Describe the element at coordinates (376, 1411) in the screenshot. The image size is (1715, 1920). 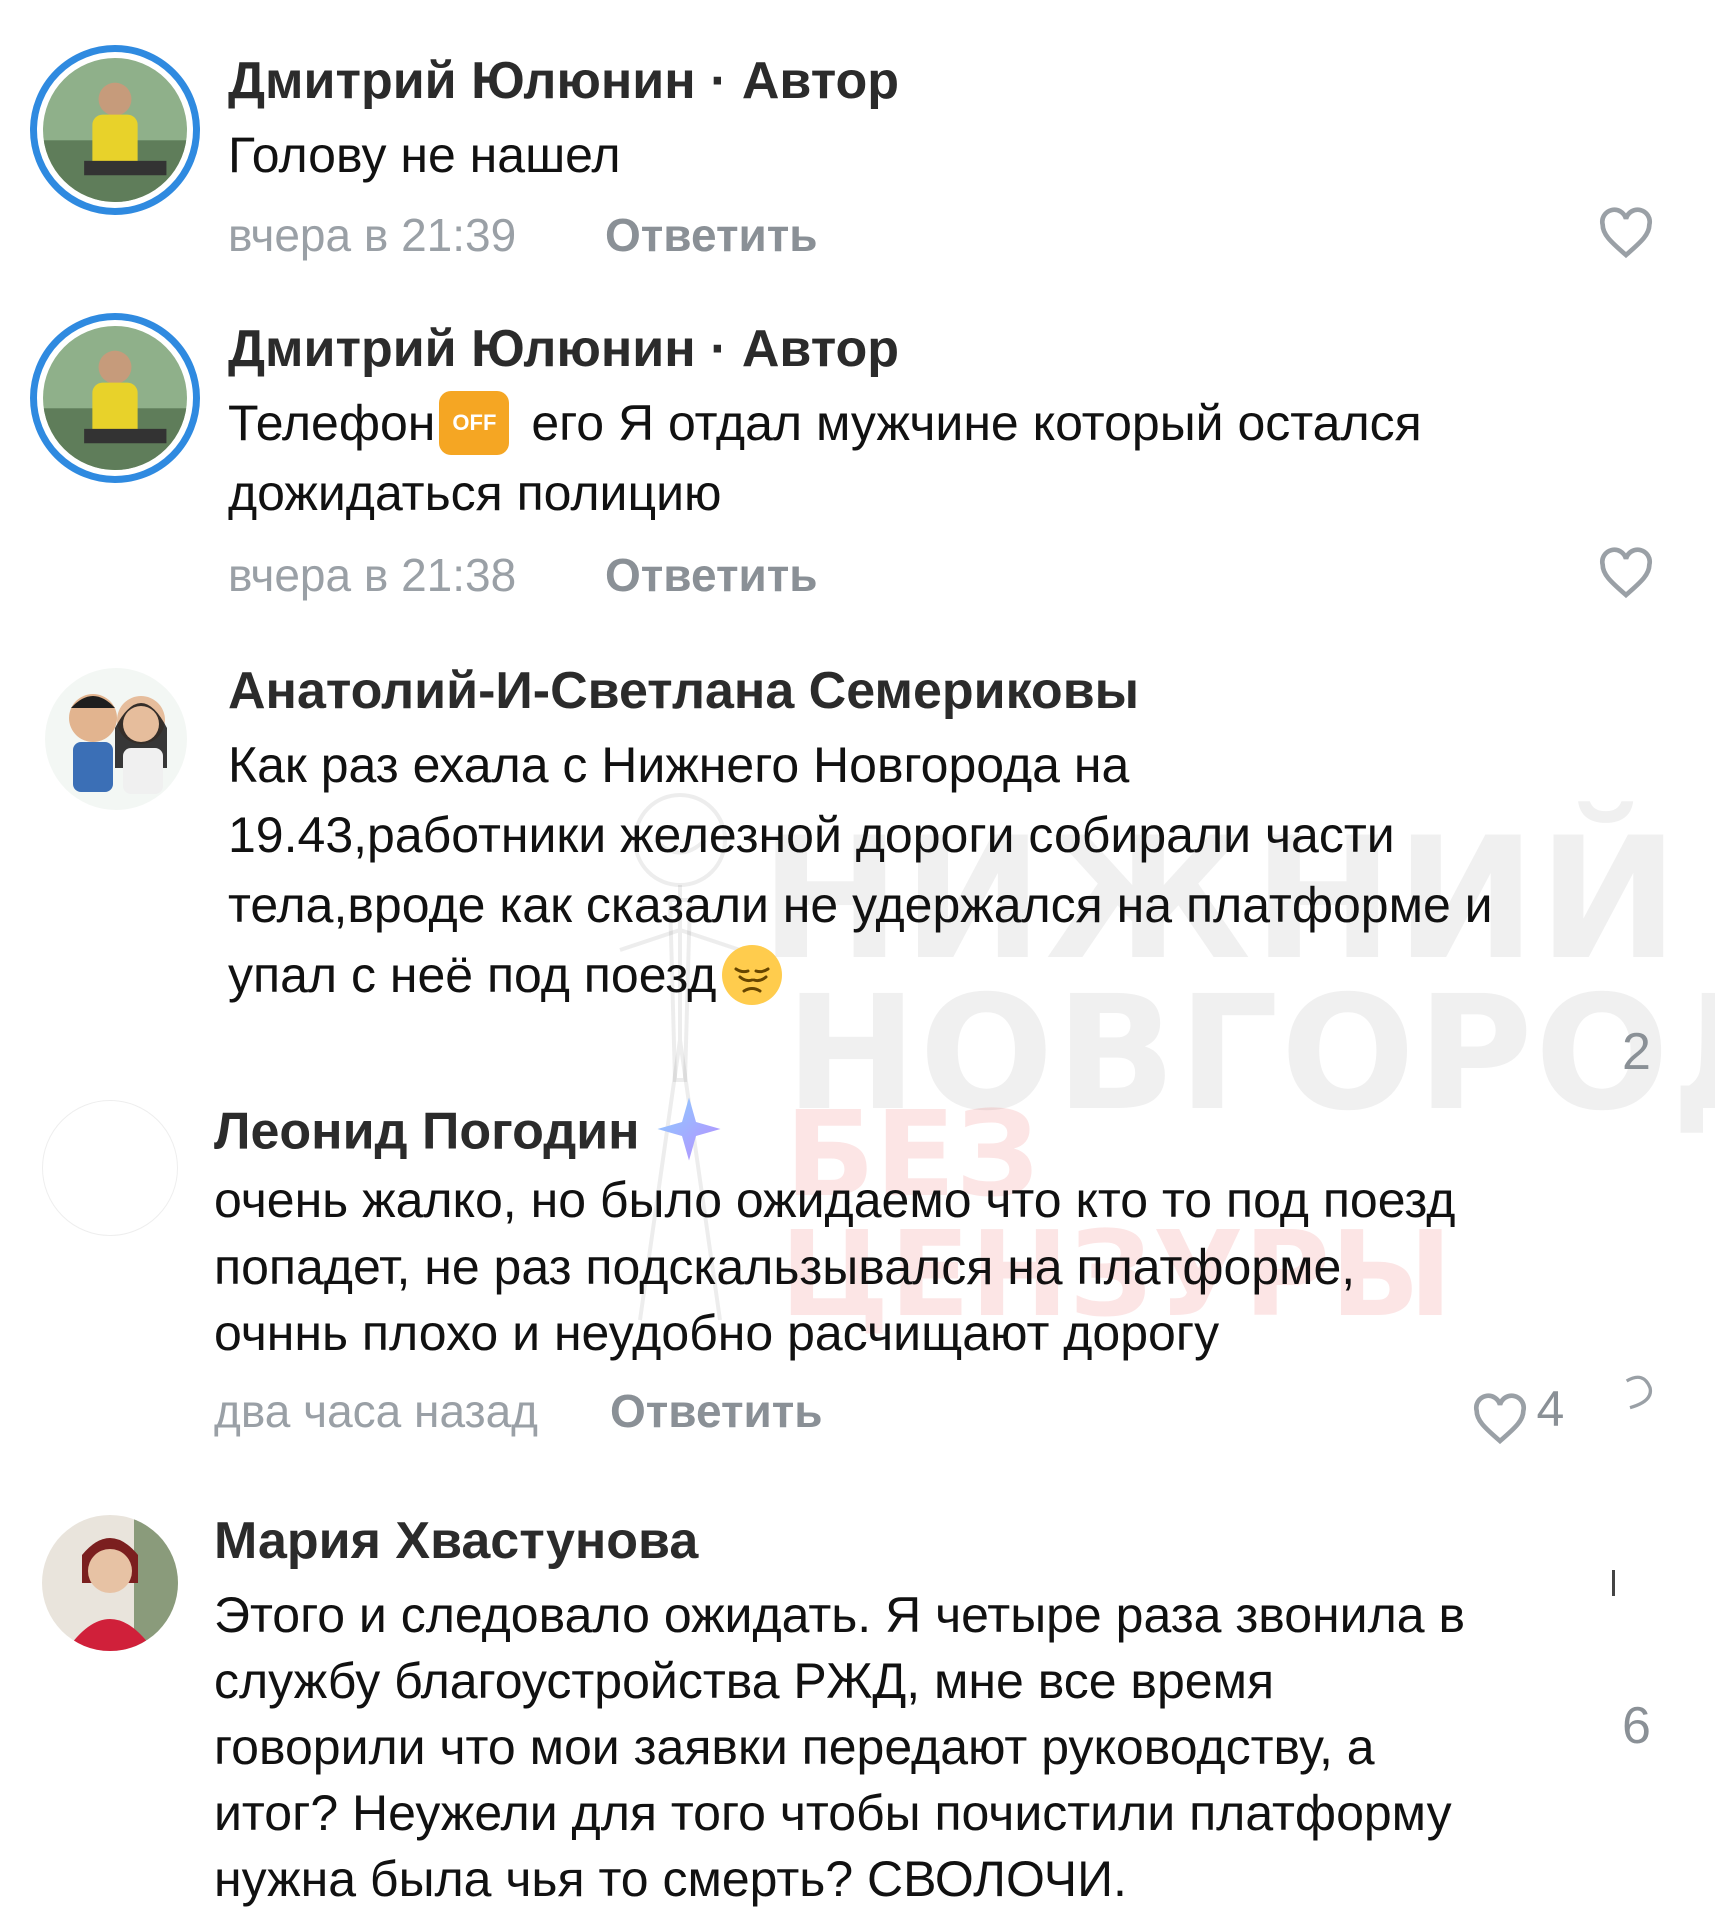
I see `comment-time: два часа назад` at that location.